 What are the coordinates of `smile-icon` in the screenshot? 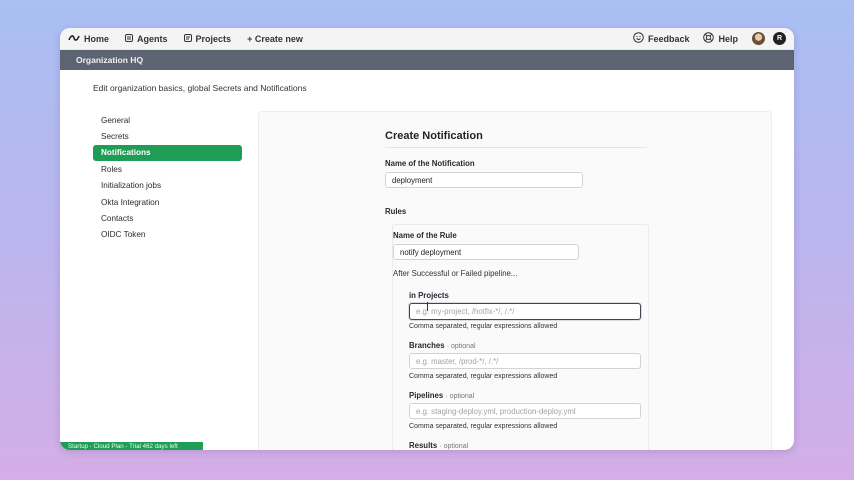 It's located at (638, 38).